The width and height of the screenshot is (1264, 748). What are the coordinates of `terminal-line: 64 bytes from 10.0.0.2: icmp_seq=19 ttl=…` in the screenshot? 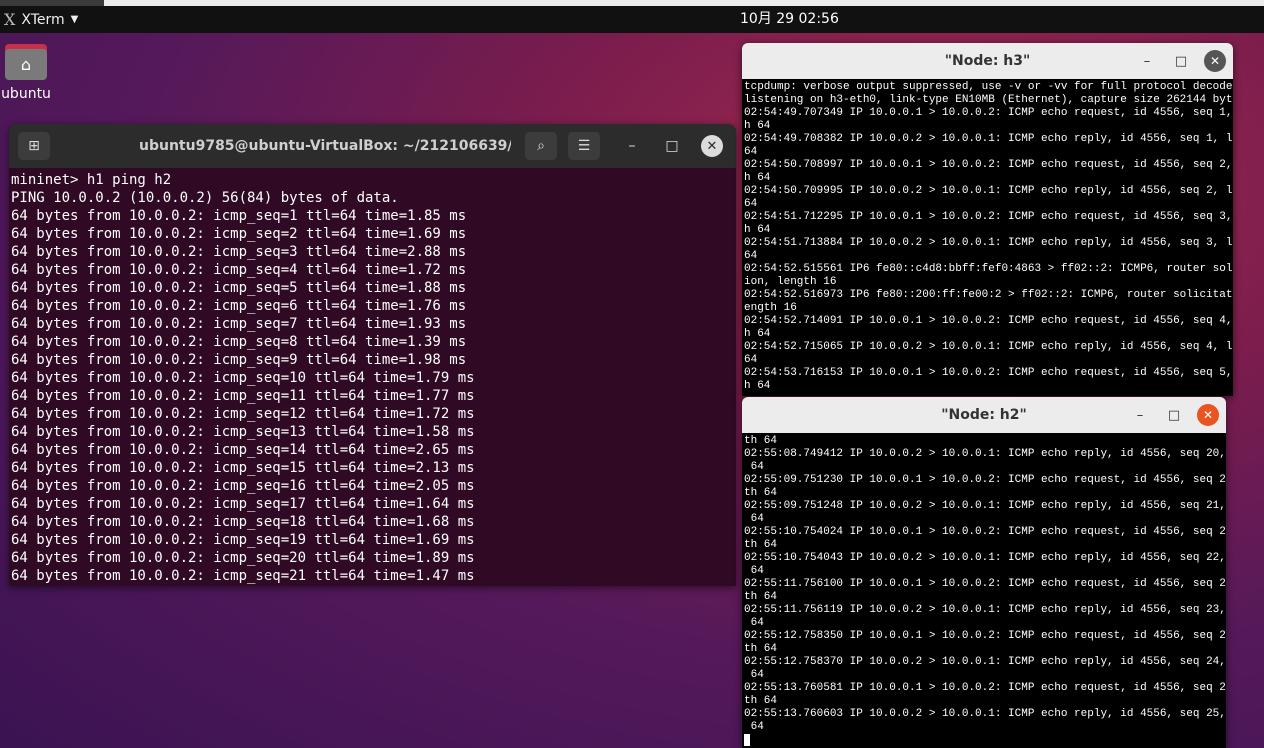 It's located at (243, 540).